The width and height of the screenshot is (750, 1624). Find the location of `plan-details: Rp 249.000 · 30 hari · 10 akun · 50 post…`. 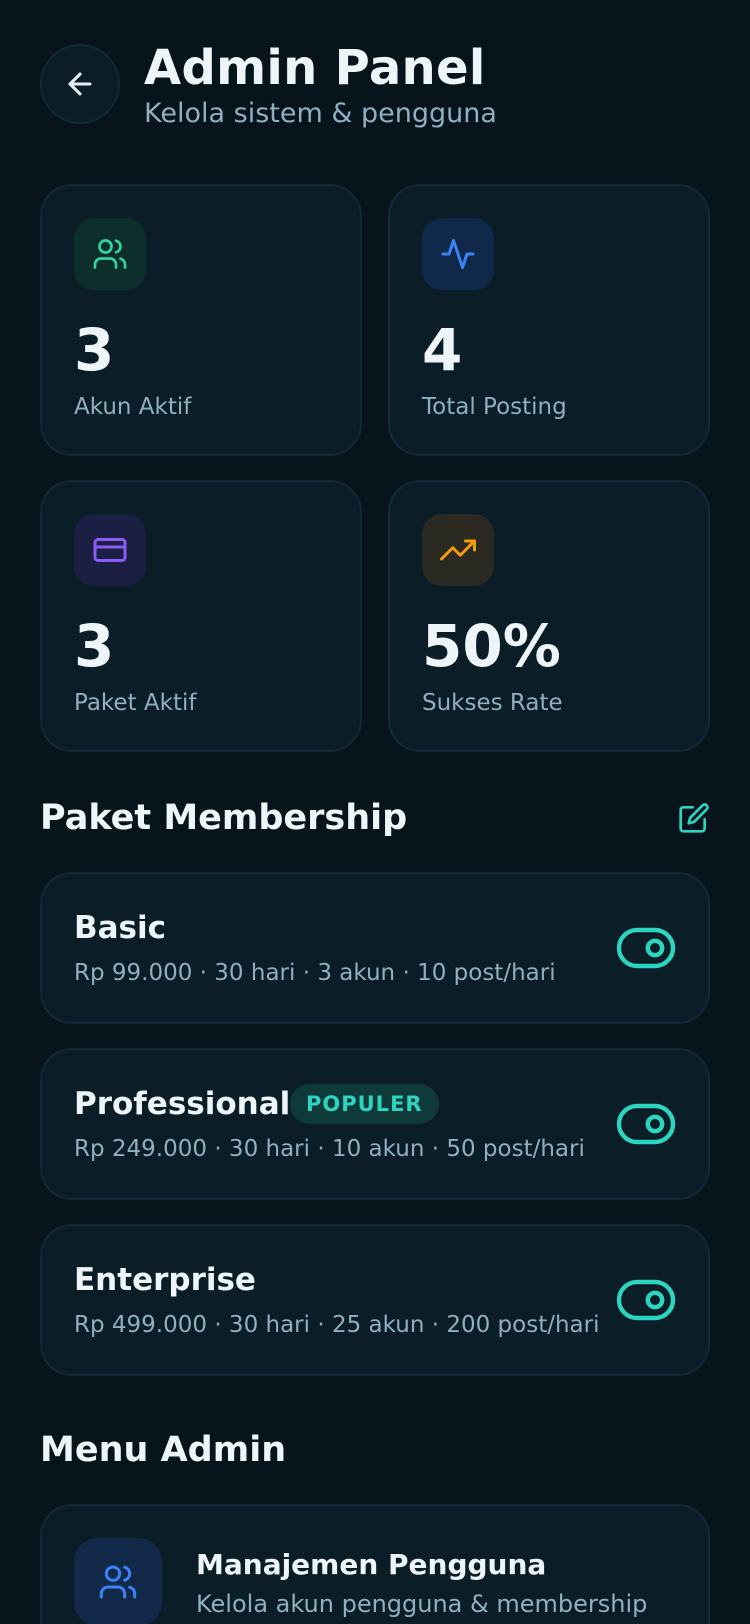

plan-details: Rp 249.000 · 30 hari · 10 akun · 50 post… is located at coordinates (329, 1149).